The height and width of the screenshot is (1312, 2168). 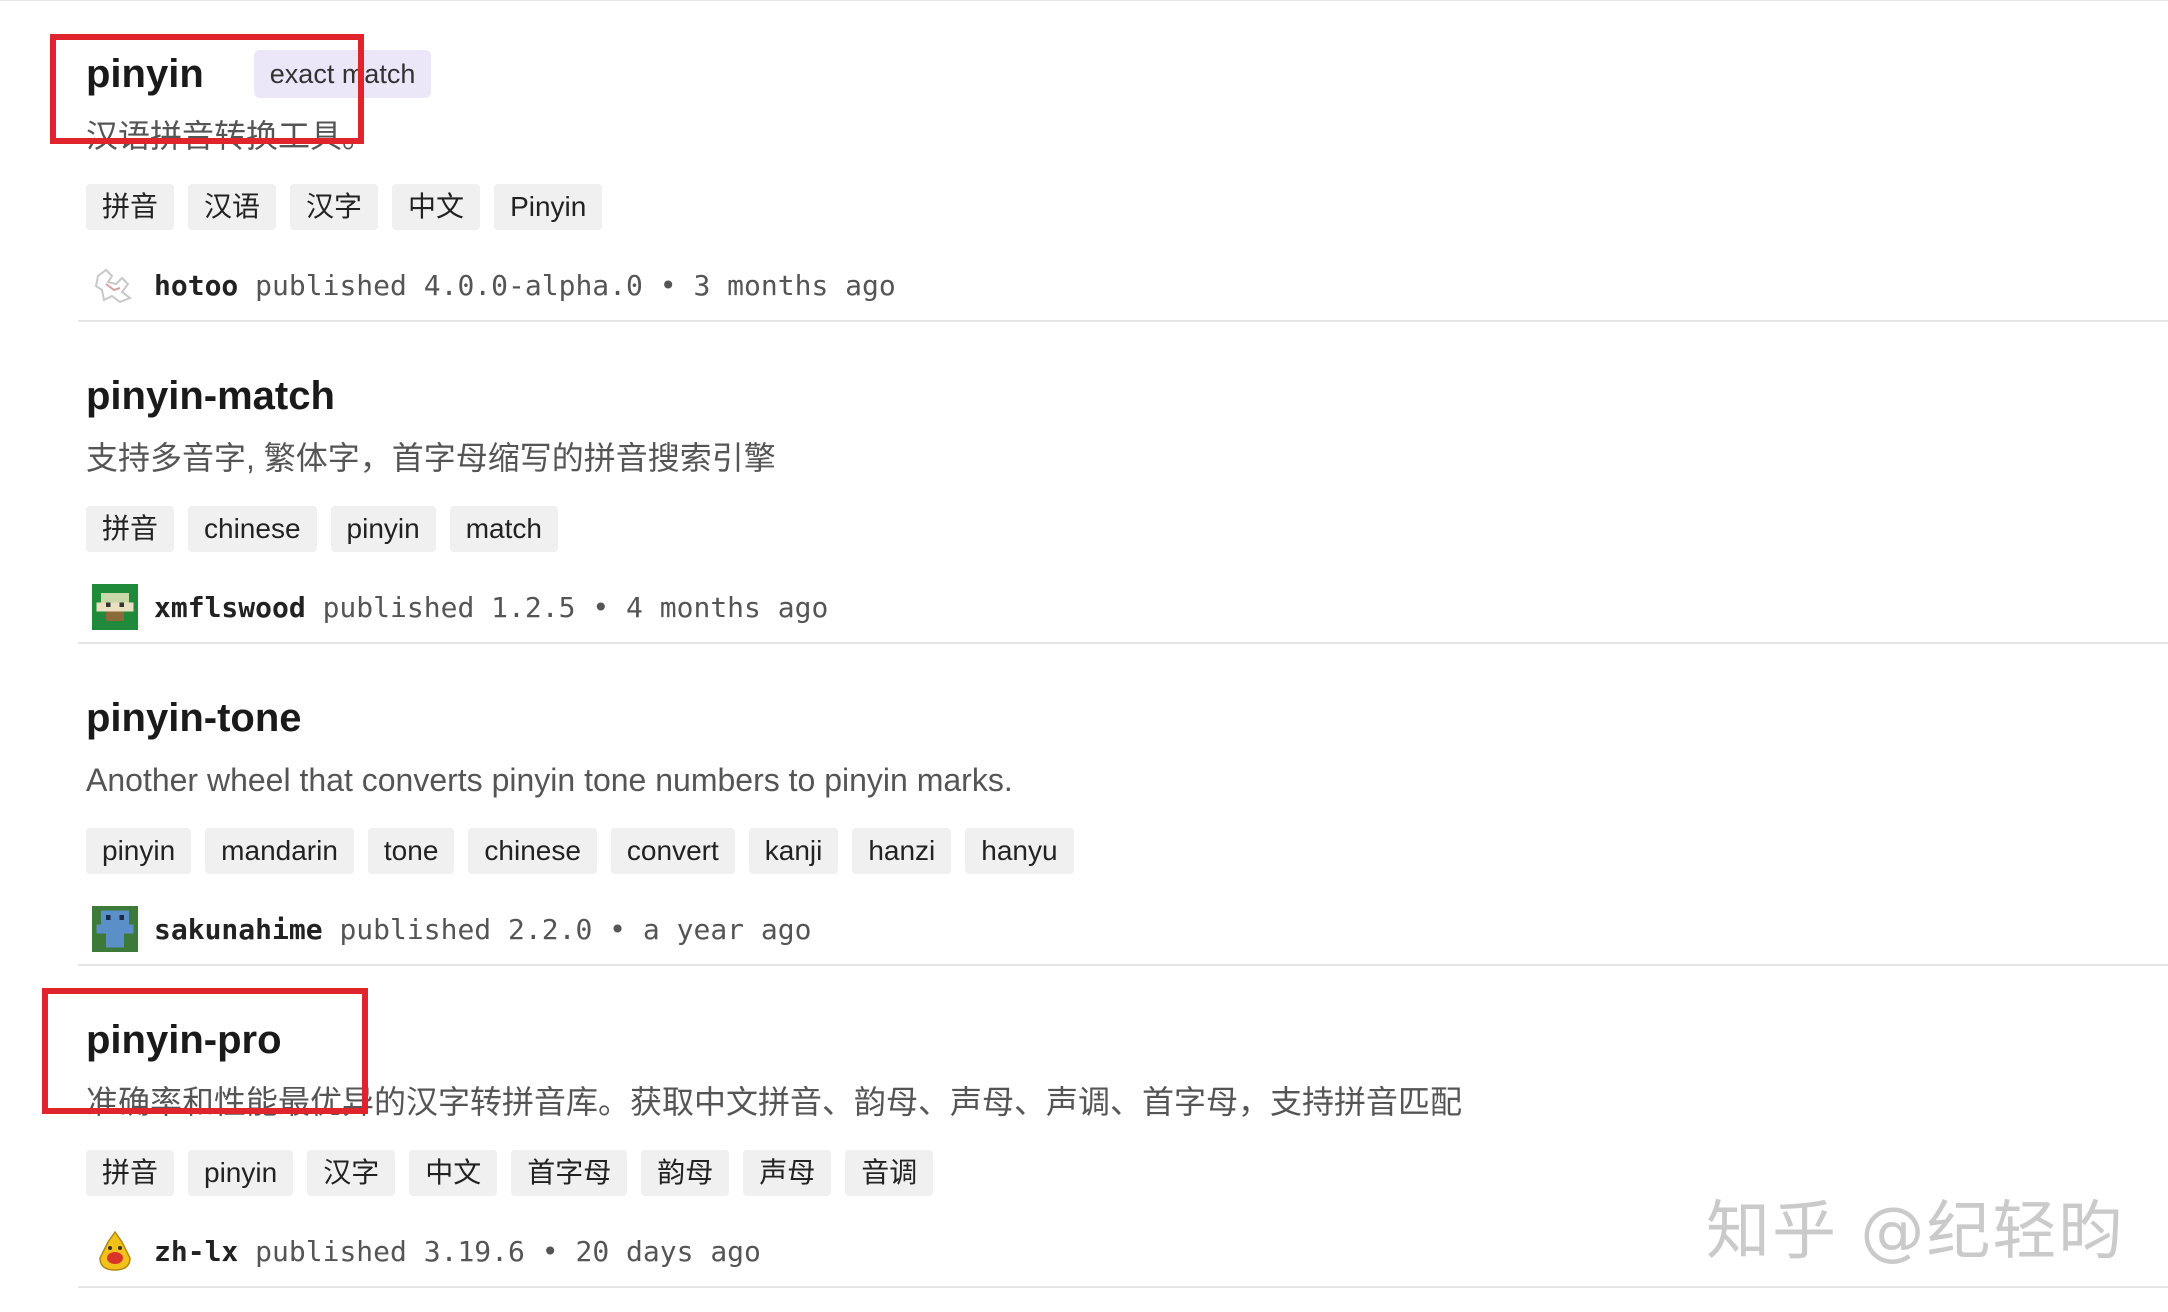 I want to click on keyword-tag: 声母, so click(x=787, y=1173).